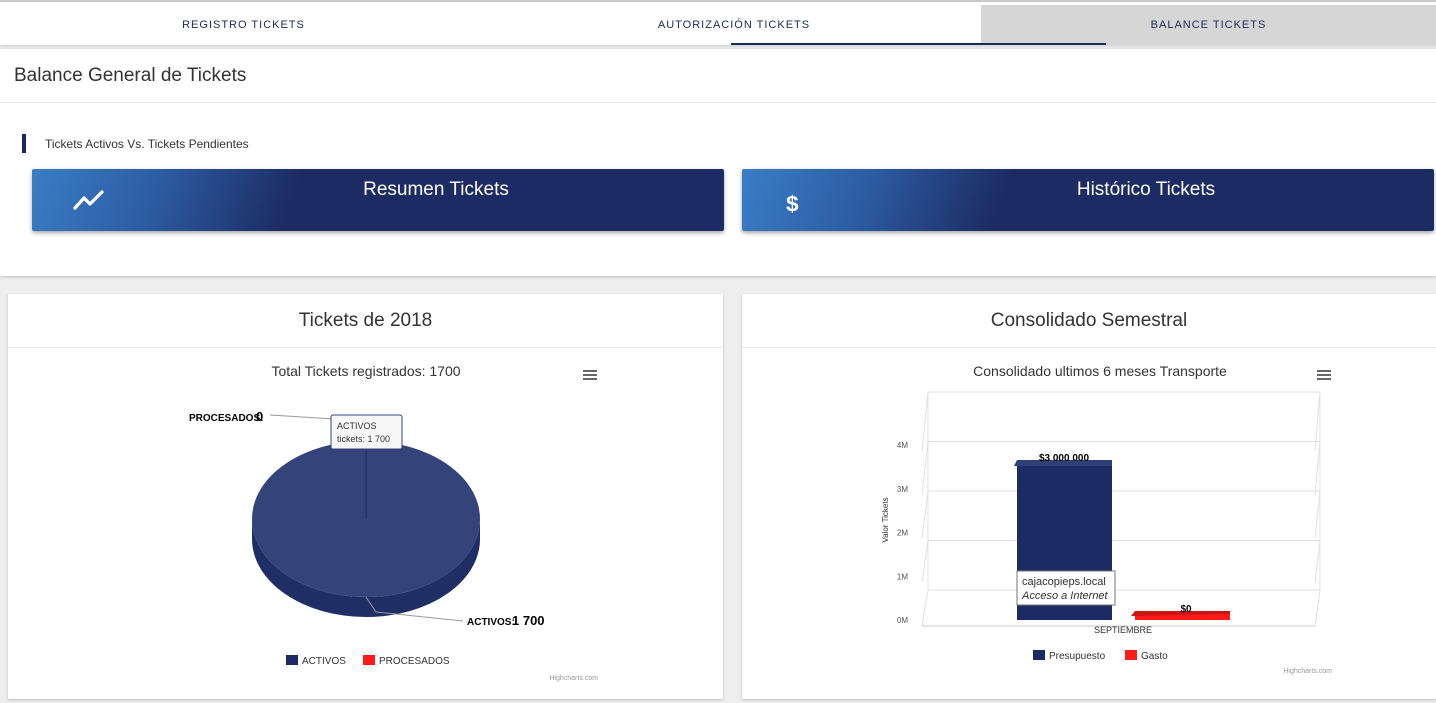  What do you see at coordinates (414, 661) in the screenshot?
I see `svg-text: PROCESADOS` at bounding box center [414, 661].